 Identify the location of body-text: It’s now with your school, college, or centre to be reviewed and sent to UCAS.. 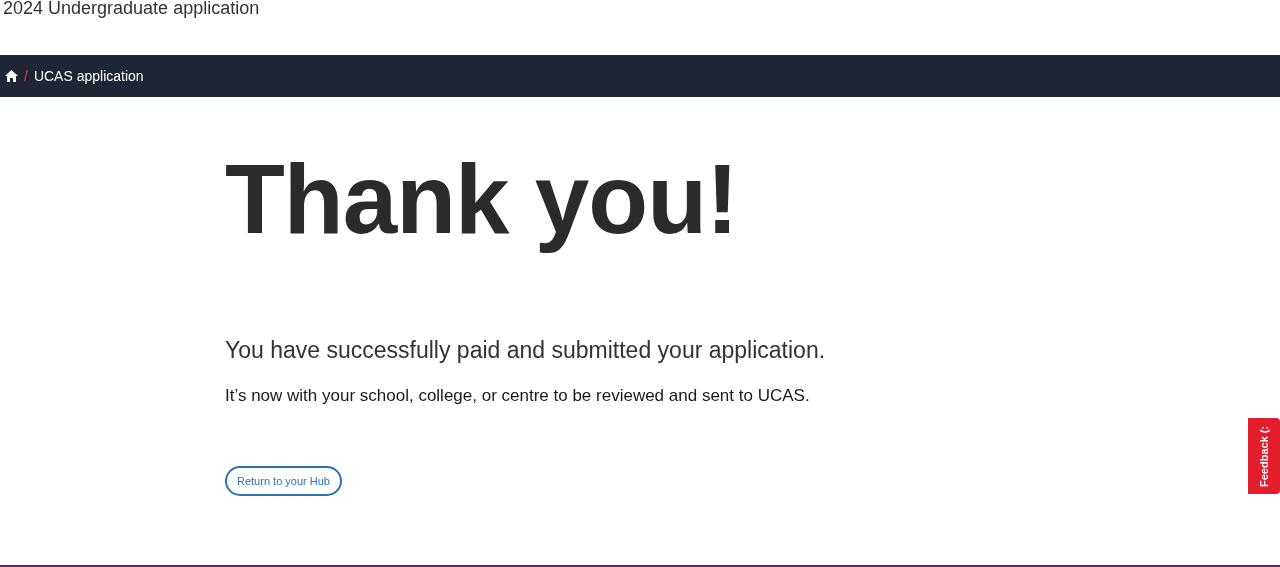
(517, 396).